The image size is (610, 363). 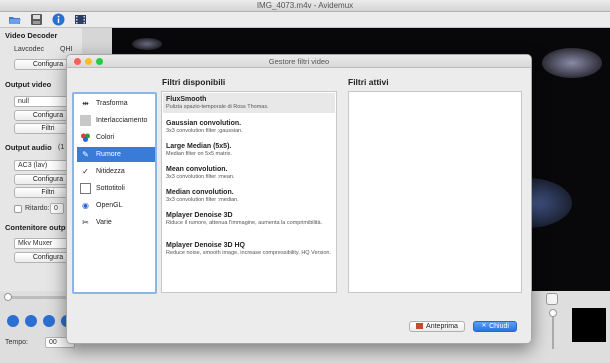 I want to click on interlace-icon, so click(x=85, y=120).